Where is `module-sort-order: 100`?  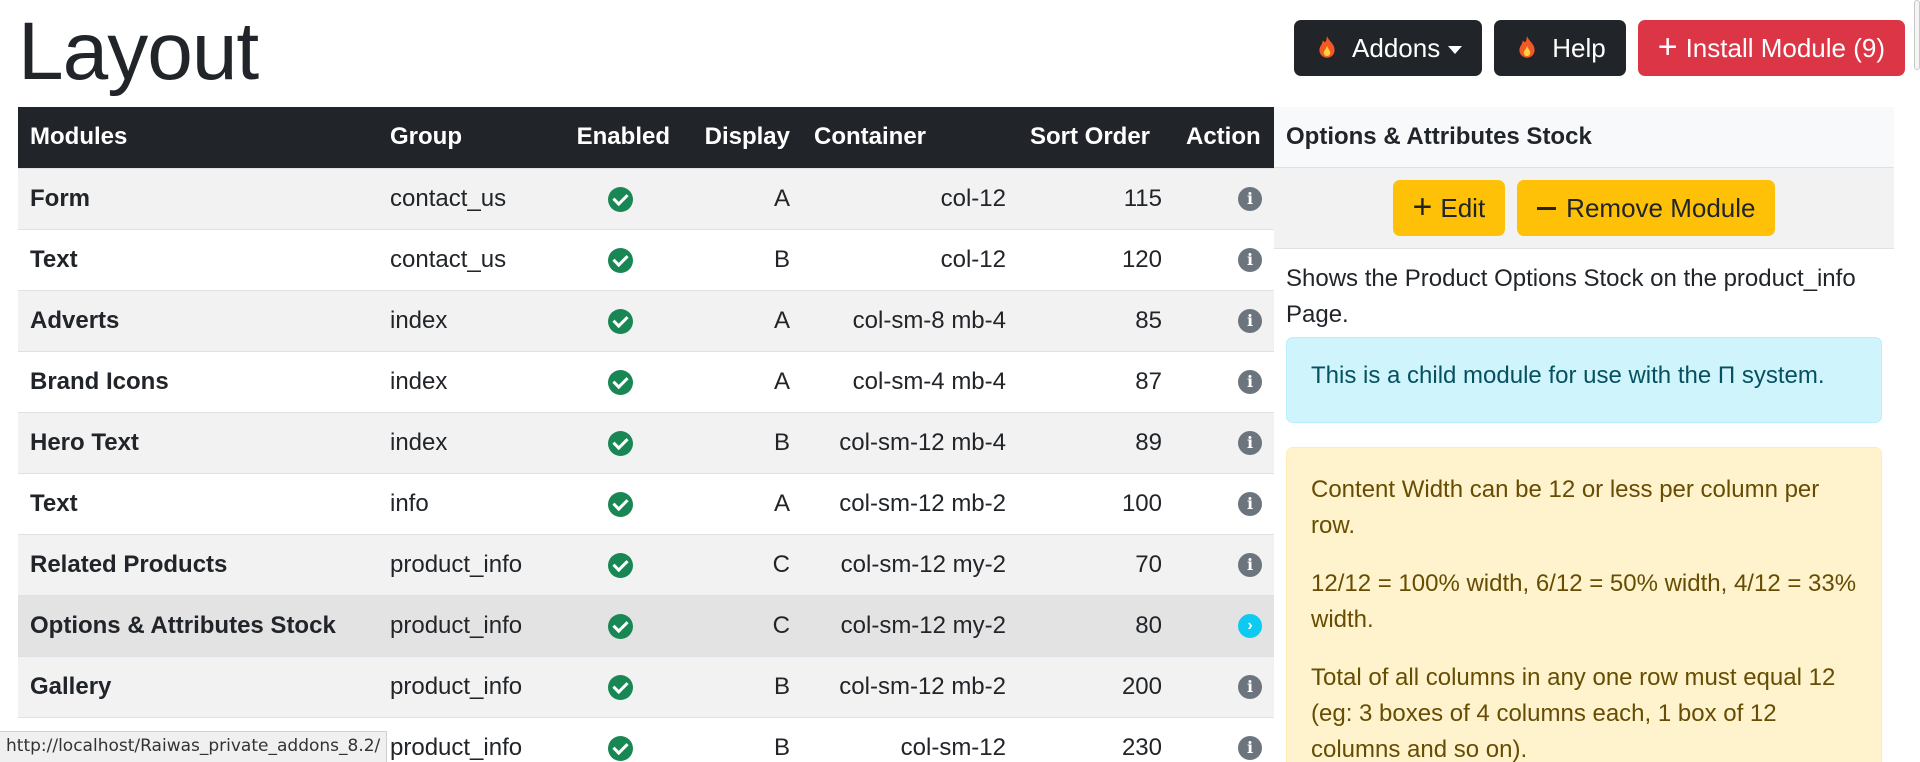
module-sort-order: 100 is located at coordinates (1096, 503).